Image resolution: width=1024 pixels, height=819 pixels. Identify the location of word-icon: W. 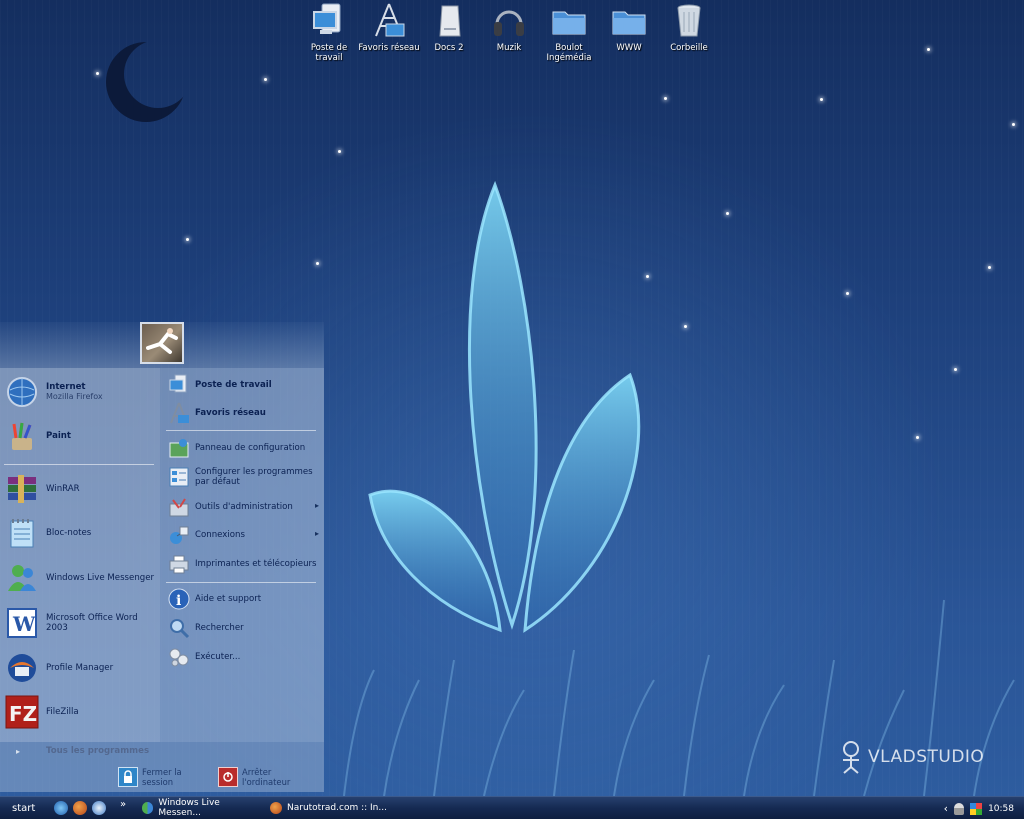
(22, 623).